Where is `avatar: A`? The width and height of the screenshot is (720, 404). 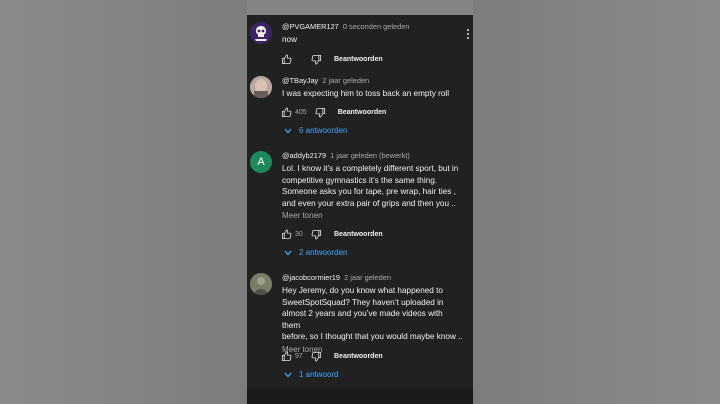 avatar: A is located at coordinates (261, 162).